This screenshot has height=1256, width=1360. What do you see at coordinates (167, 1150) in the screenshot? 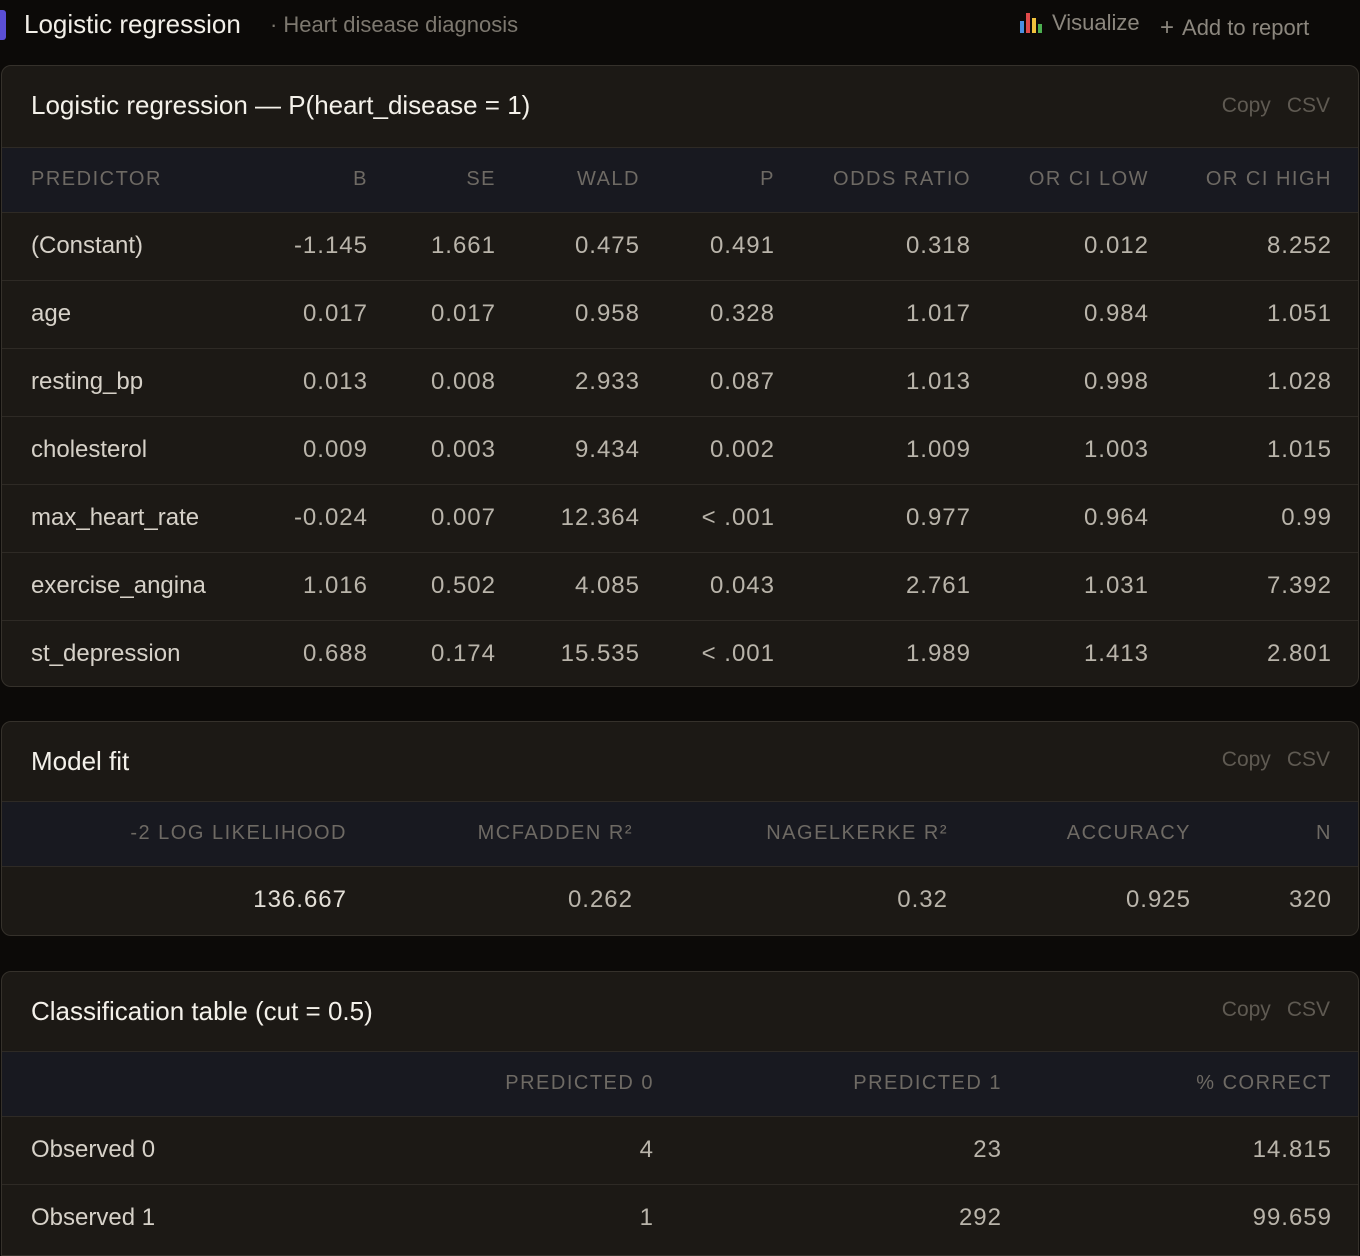
I see `table-cell: Observed 0` at bounding box center [167, 1150].